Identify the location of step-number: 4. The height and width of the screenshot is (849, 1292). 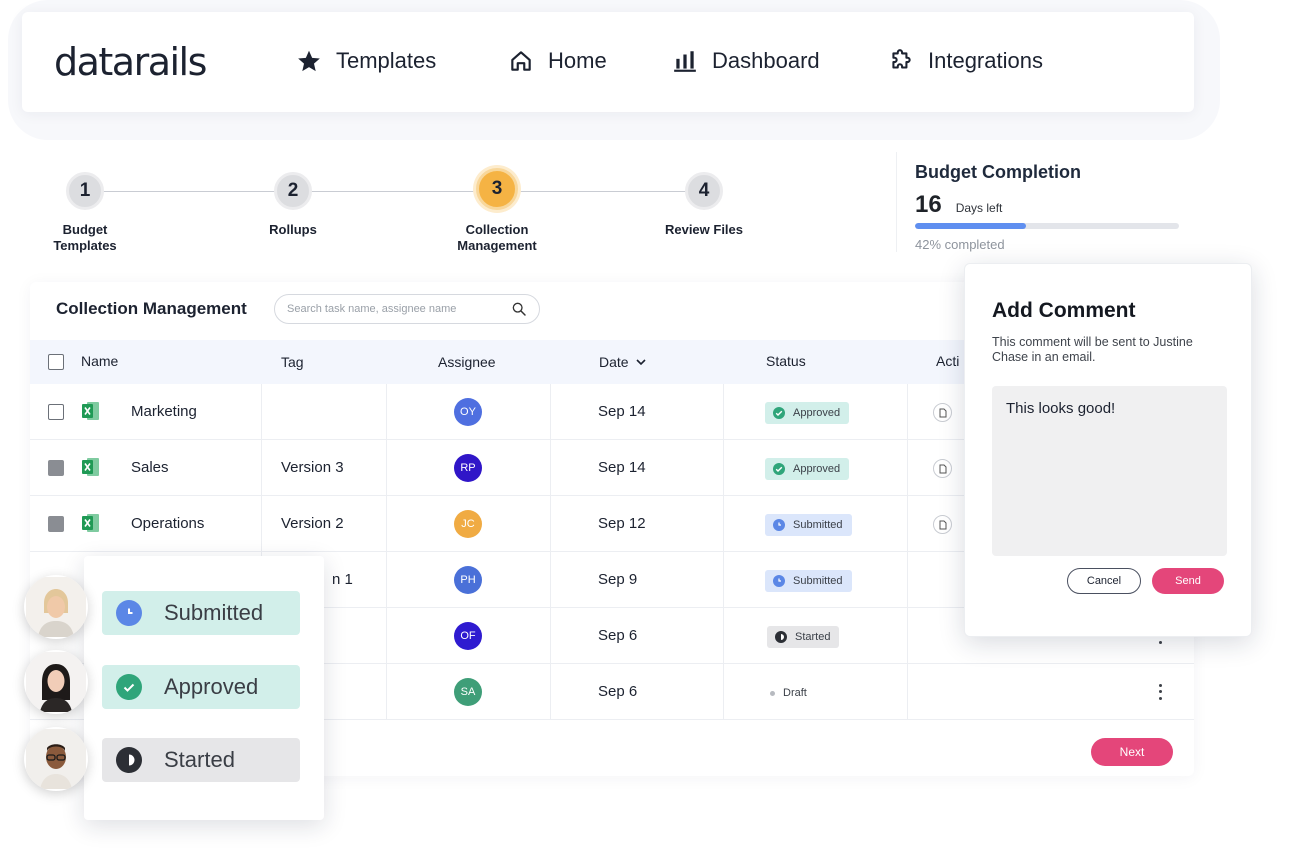
(704, 191).